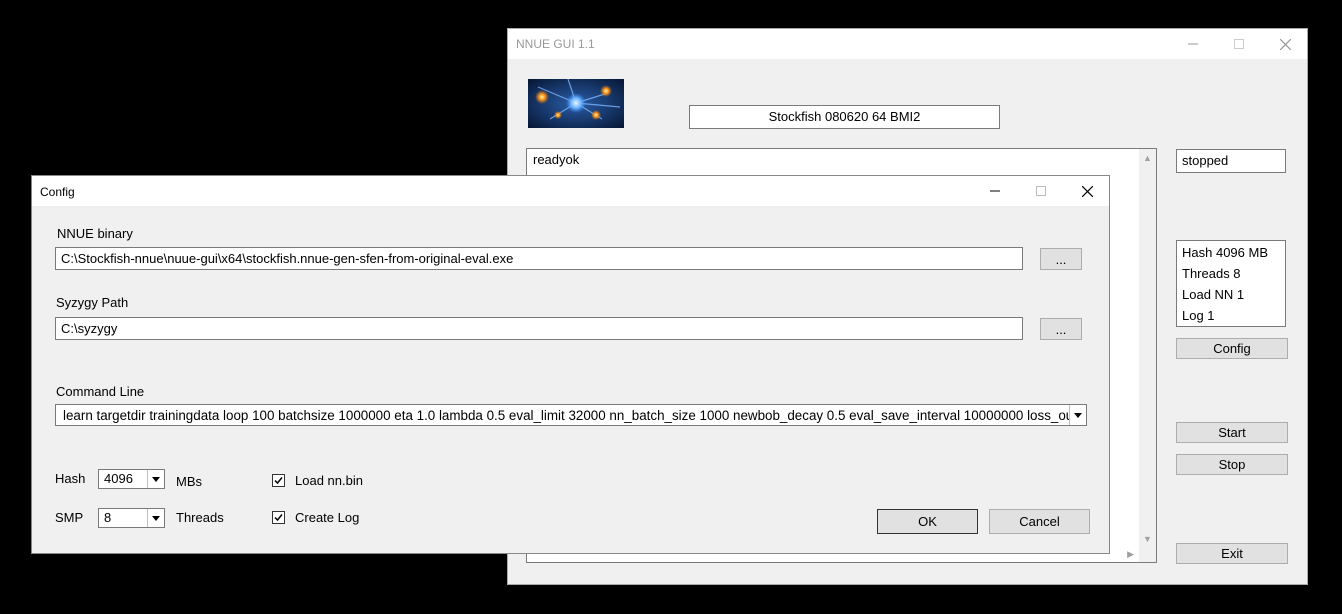 The image size is (1342, 614). I want to click on config-button: Config, so click(1232, 348).